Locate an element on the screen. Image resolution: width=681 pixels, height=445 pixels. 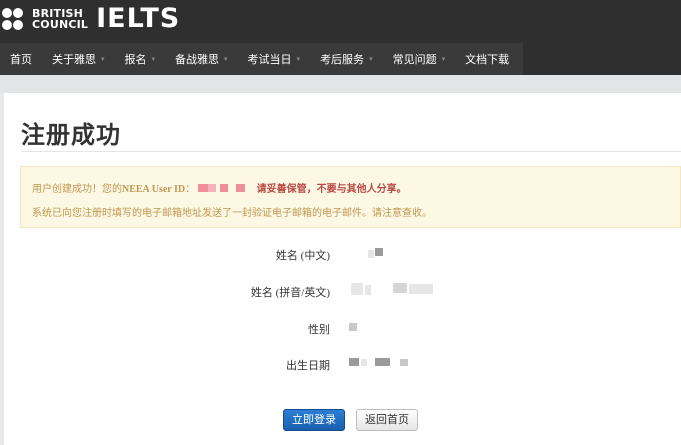
back-home-button: 返回首页 is located at coordinates (387, 420).